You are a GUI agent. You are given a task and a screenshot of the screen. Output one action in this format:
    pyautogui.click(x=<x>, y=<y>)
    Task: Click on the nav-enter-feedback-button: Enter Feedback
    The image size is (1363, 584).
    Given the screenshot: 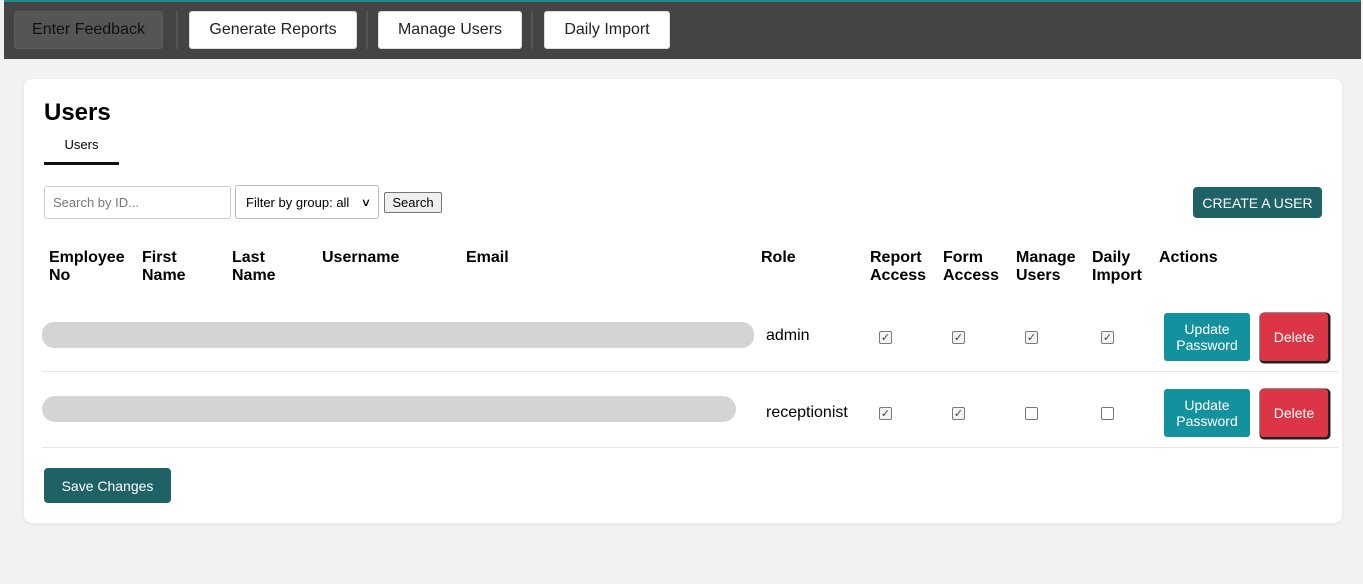 What is the action you would take?
    pyautogui.click(x=88, y=30)
    